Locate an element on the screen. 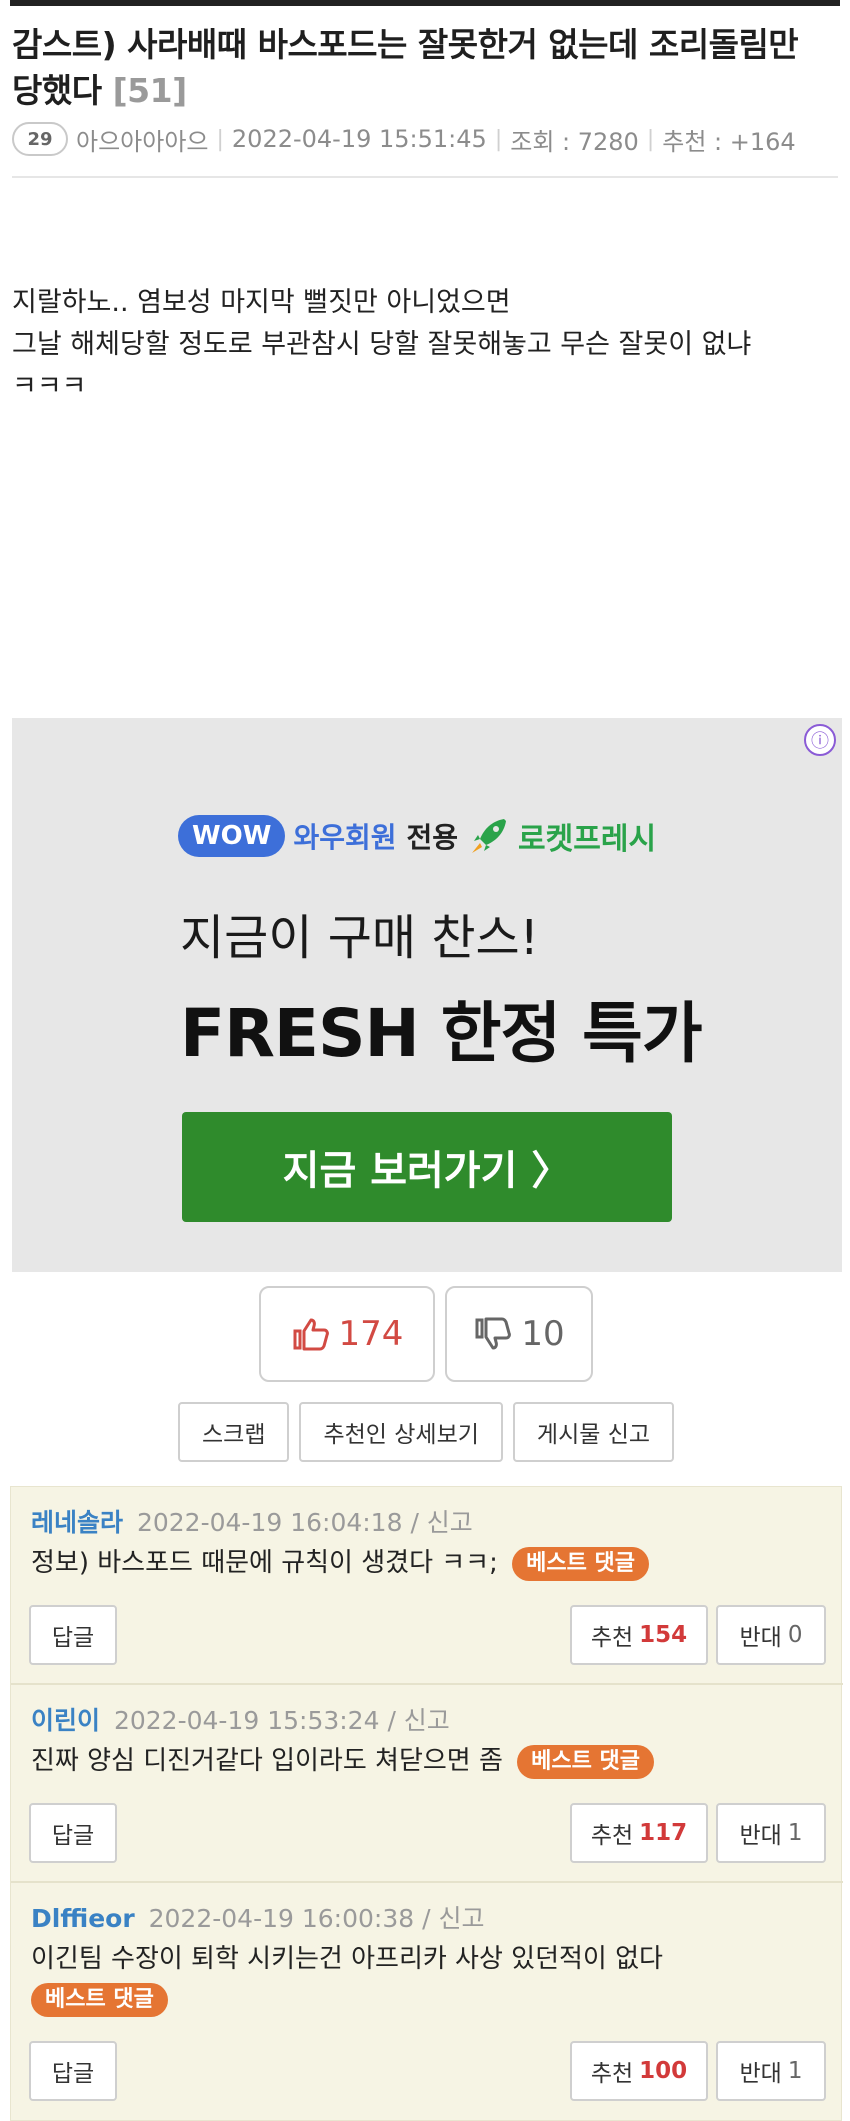 This screenshot has width=850, height=2121. comment-date: 2022-04-19 16:04:18 is located at coordinates (269, 1522).